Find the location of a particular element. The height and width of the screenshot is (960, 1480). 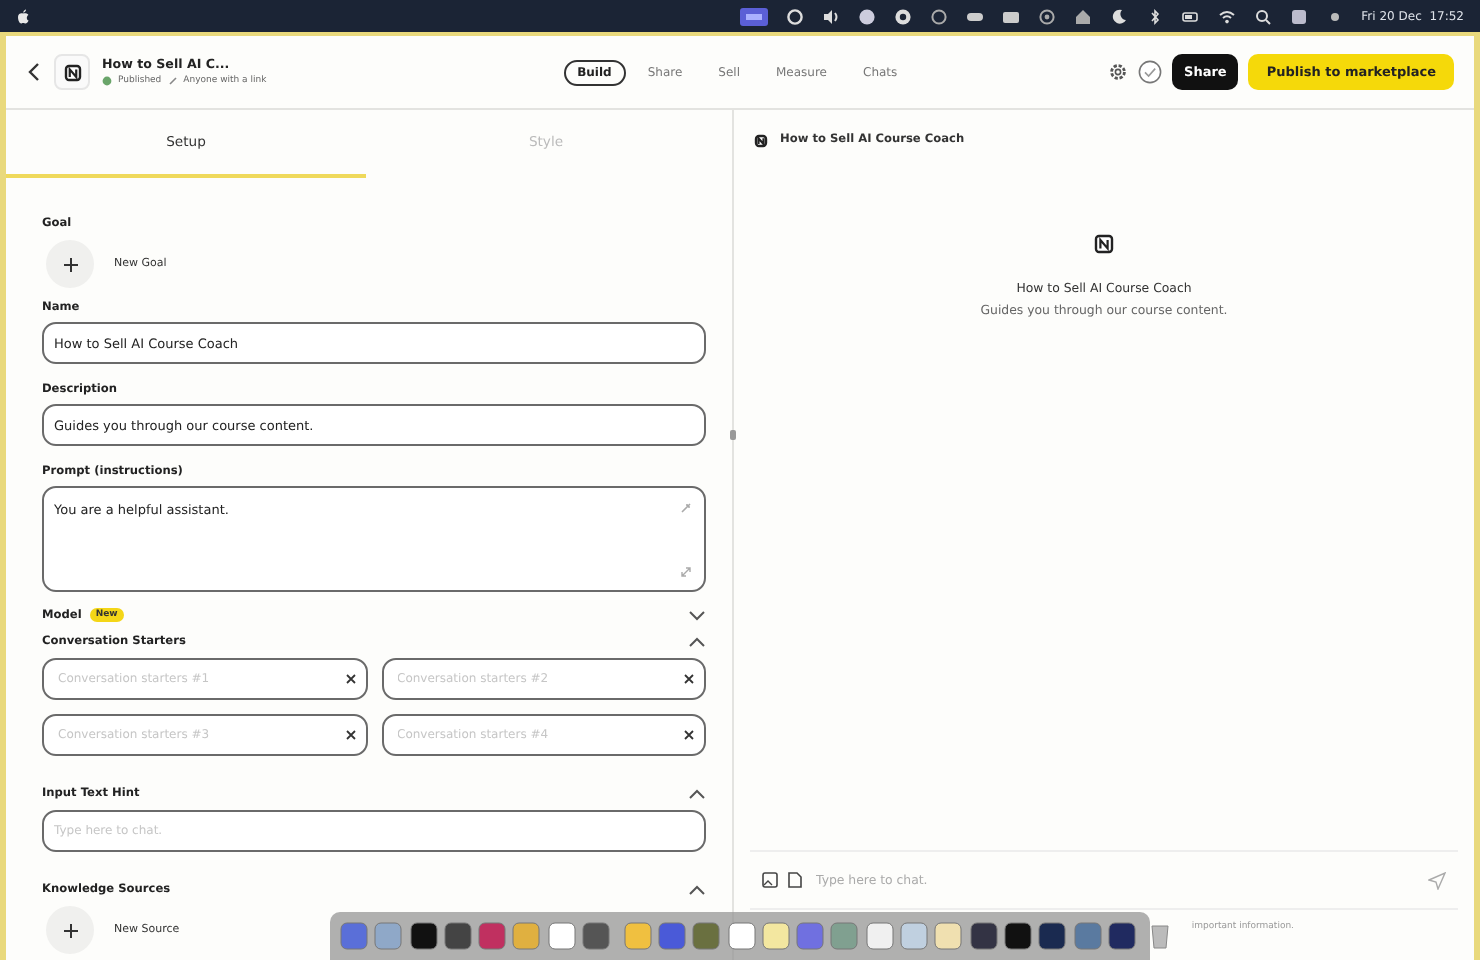

new-source-button is located at coordinates (70, 930).